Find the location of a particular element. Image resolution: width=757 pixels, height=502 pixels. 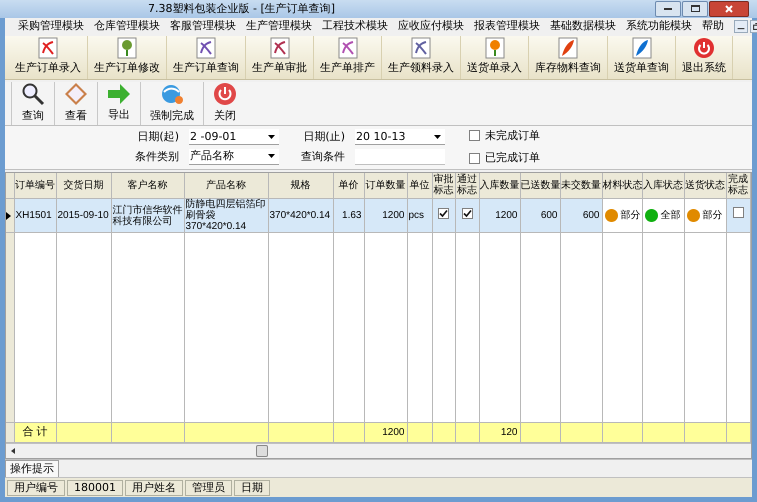

field-label: 条件类别 is located at coordinates (156, 156).